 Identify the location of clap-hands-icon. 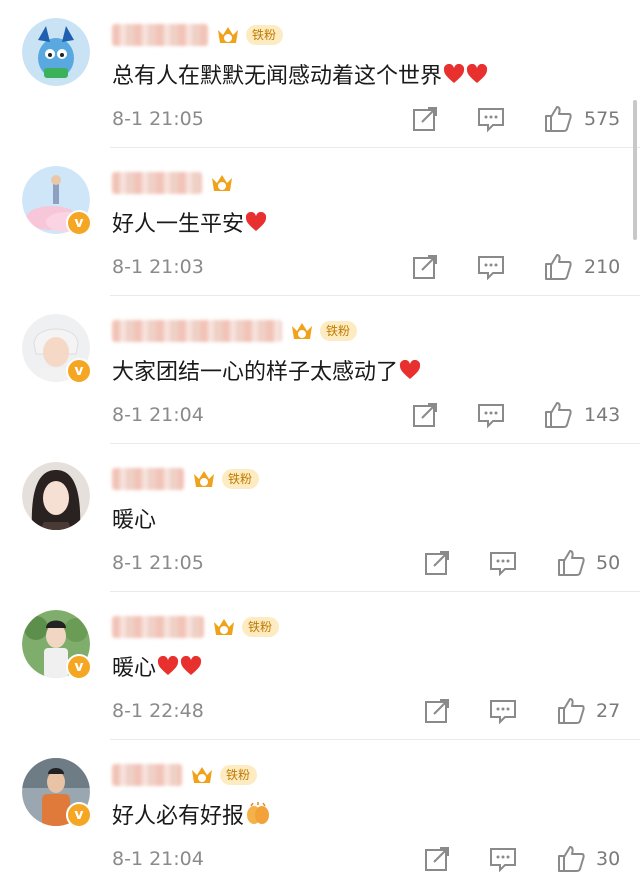
(258, 813).